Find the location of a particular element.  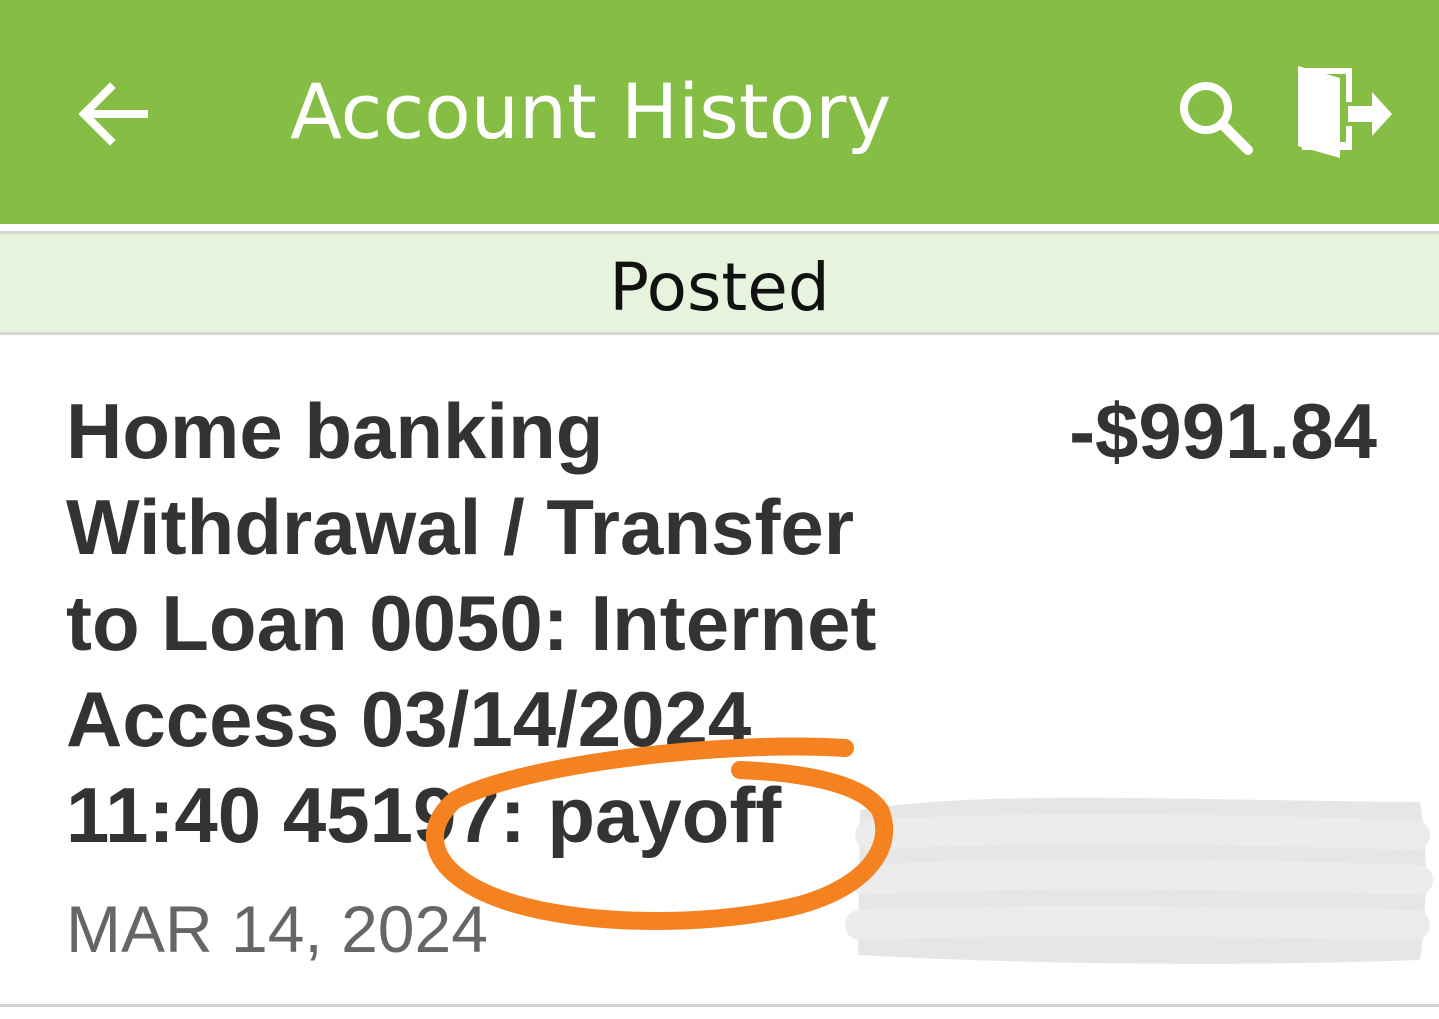

section-label: Posted is located at coordinates (719, 287).